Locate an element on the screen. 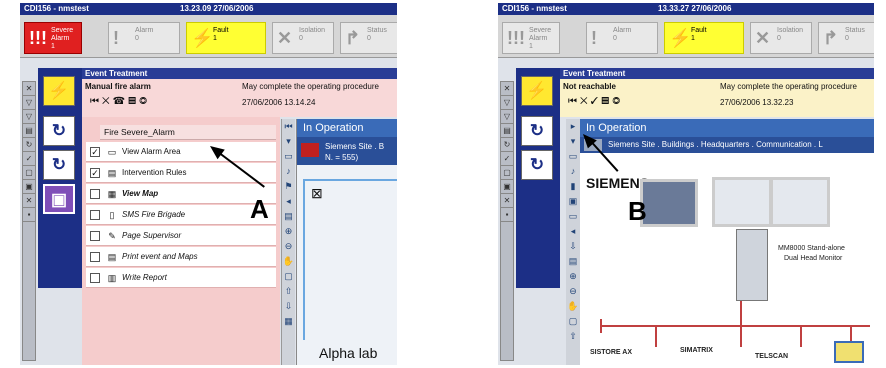 The height and width of the screenshot is (368, 886). step-view-map: ▦ View Map is located at coordinates (181, 194).